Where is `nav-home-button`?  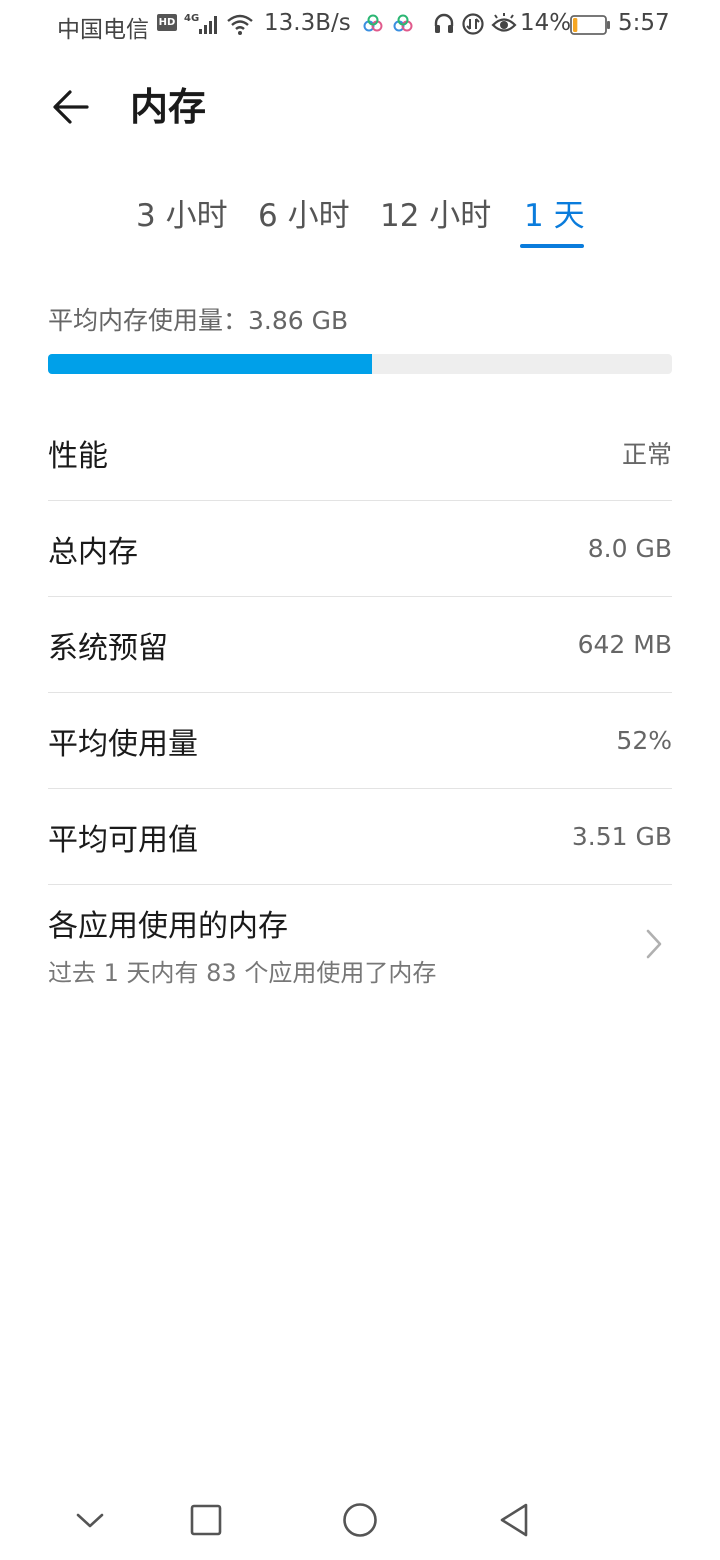 nav-home-button is located at coordinates (360, 1520).